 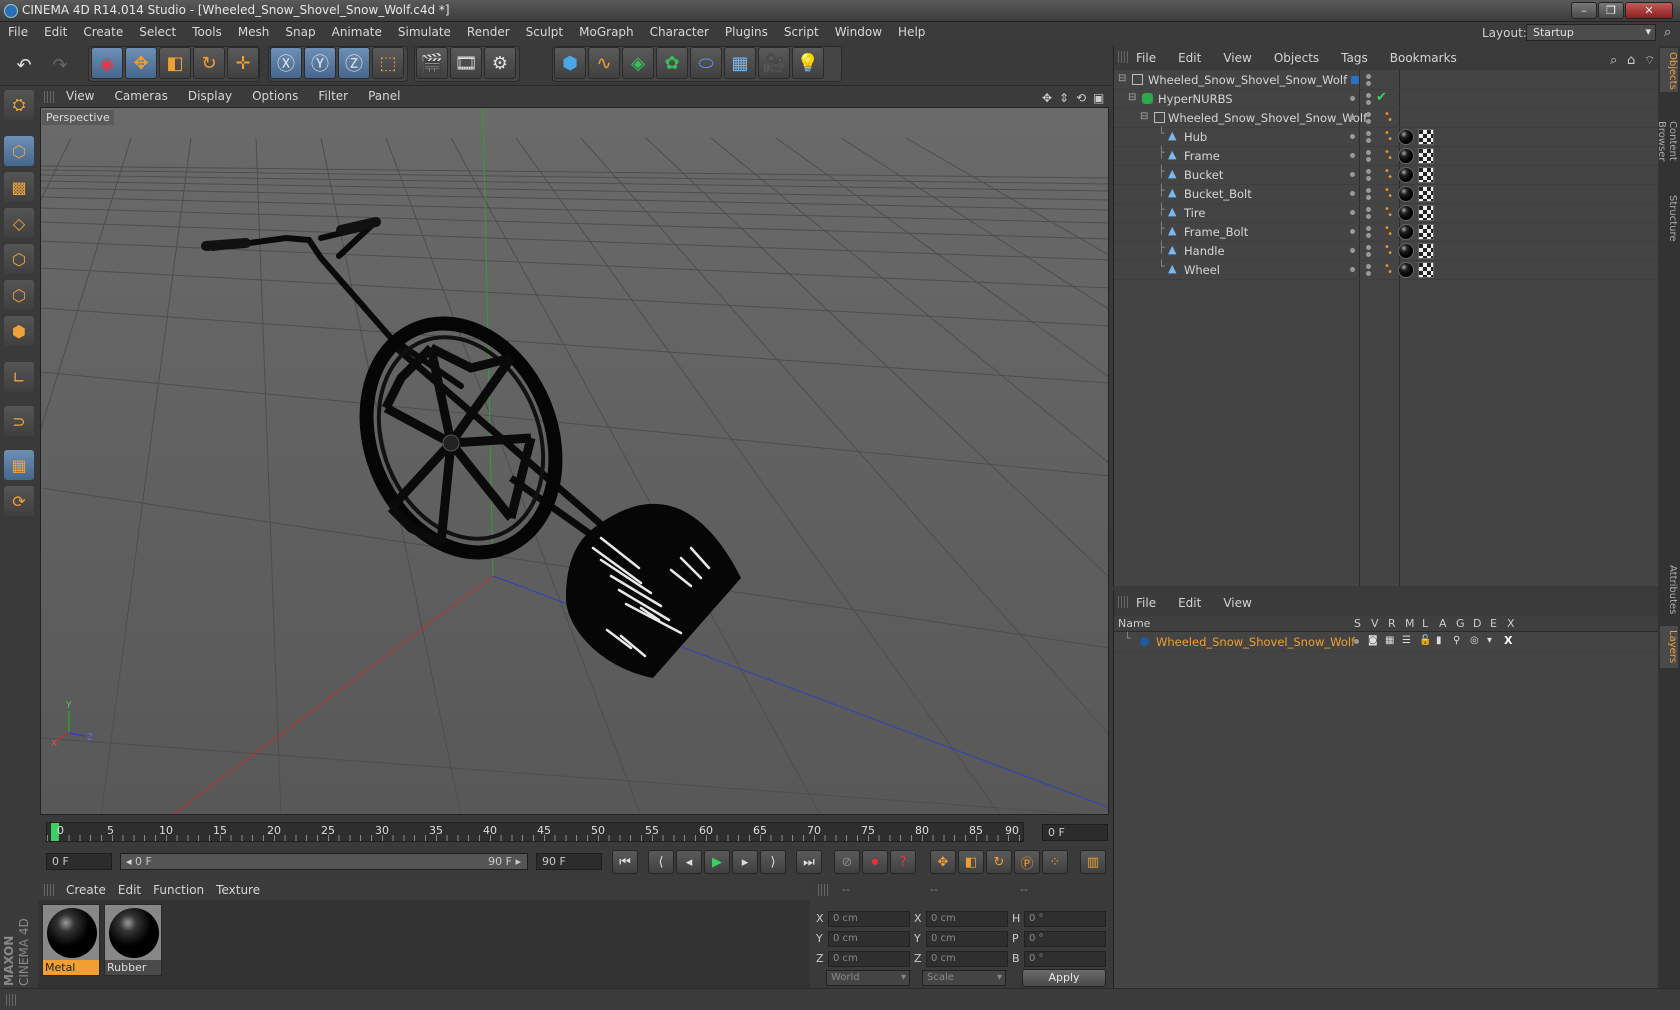 I want to click on menu-render: Render, so click(x=488, y=30).